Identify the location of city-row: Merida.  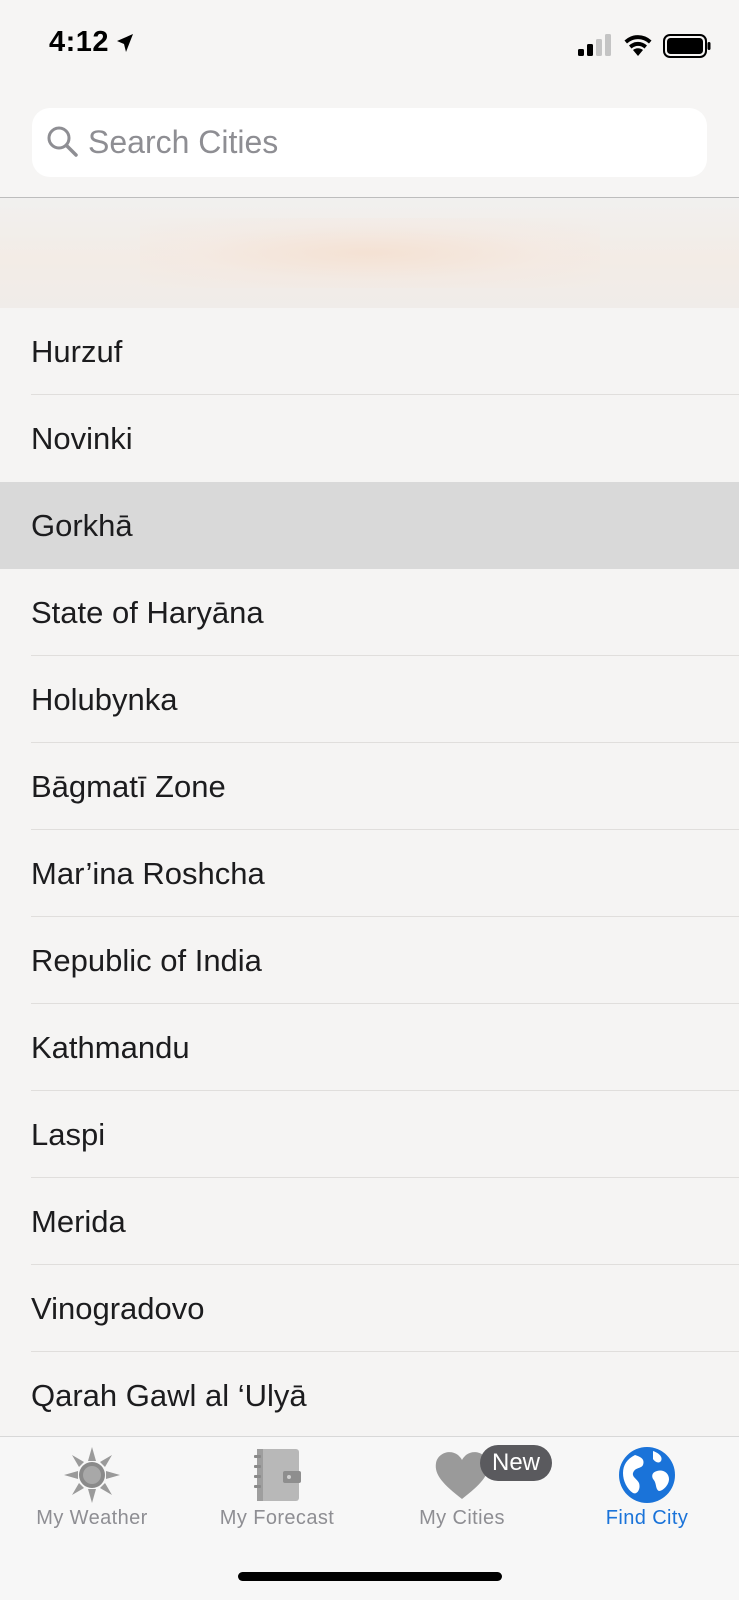
(369, 1221).